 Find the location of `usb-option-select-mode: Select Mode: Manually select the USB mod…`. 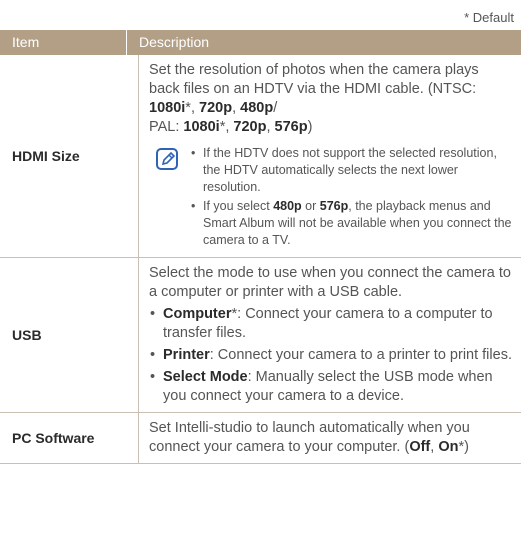

usb-option-select-mode: Select Mode: Manually select the USB mod… is located at coordinates (331, 387).